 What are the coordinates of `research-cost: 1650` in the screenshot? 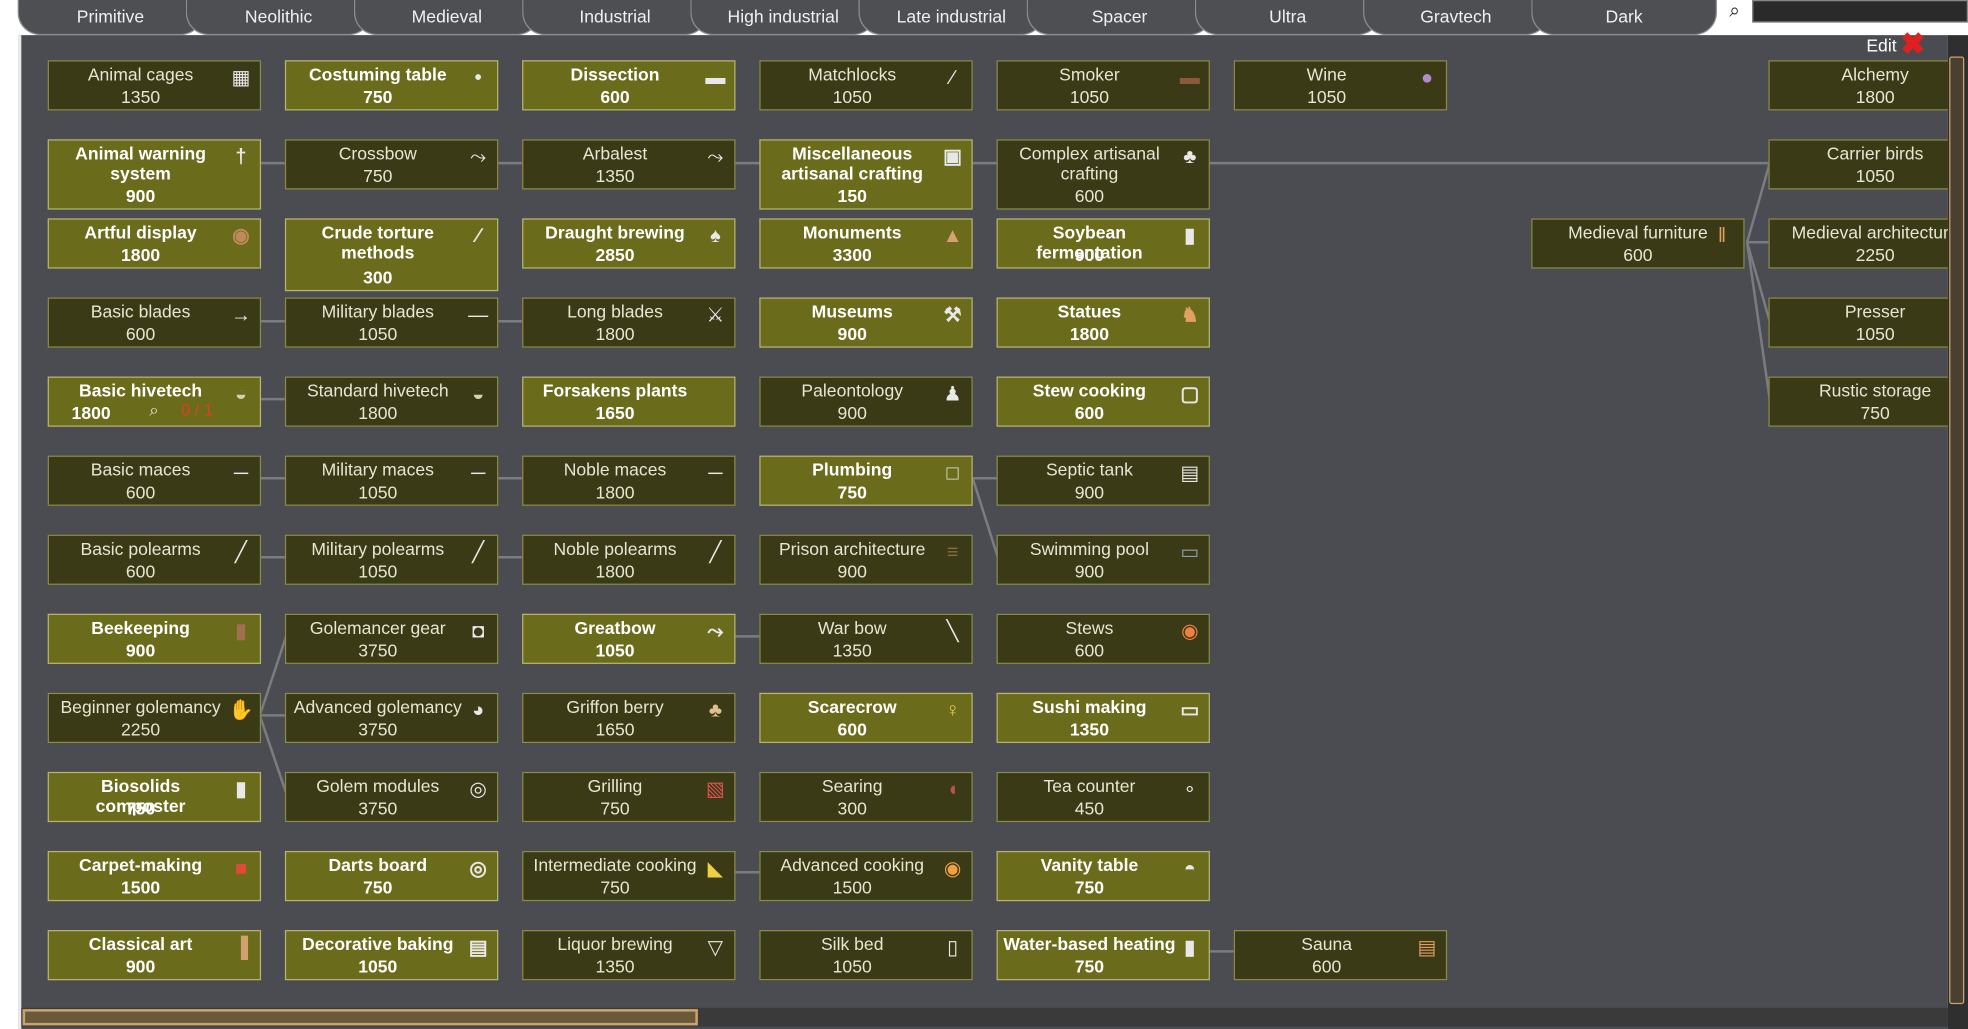 It's located at (615, 412).